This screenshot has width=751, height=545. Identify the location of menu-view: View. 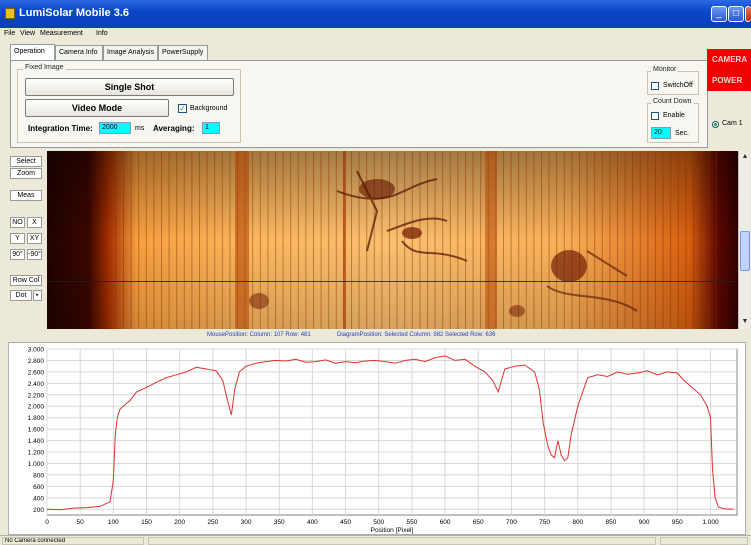
(27, 33).